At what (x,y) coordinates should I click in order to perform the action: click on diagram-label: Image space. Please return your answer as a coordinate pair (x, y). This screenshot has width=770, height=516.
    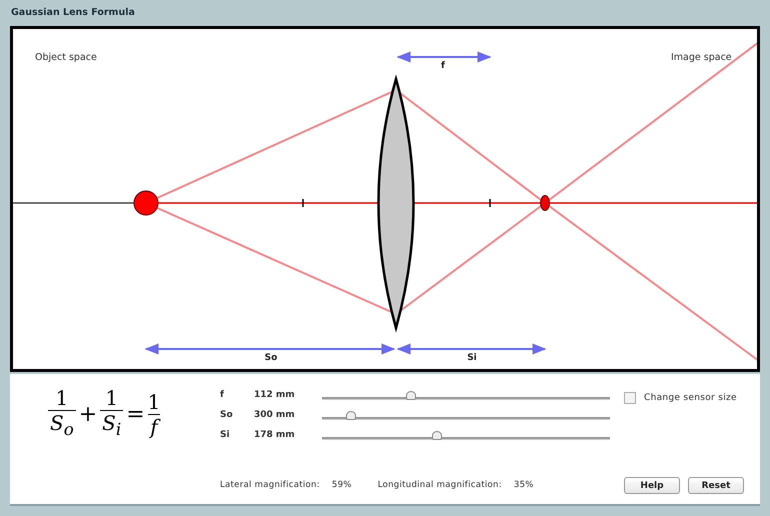
    Looking at the image, I should click on (701, 57).